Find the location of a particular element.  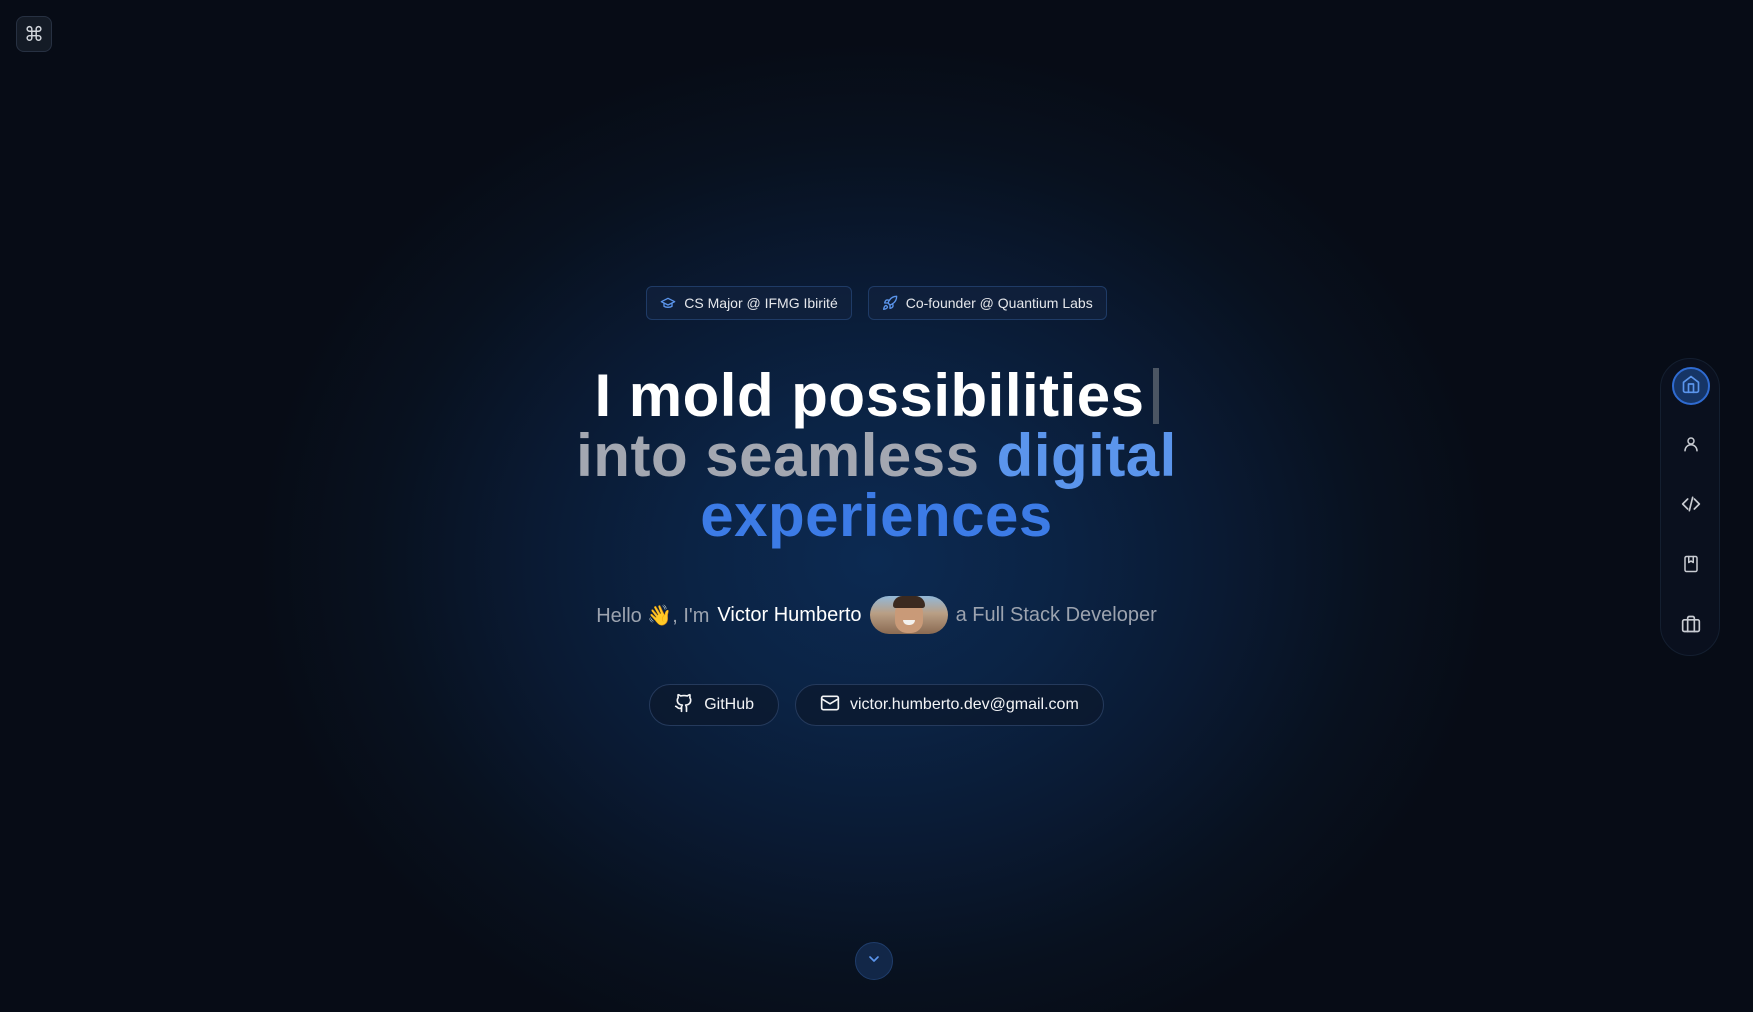

headline-text-white: I mold possibilities is located at coordinates (869, 395).